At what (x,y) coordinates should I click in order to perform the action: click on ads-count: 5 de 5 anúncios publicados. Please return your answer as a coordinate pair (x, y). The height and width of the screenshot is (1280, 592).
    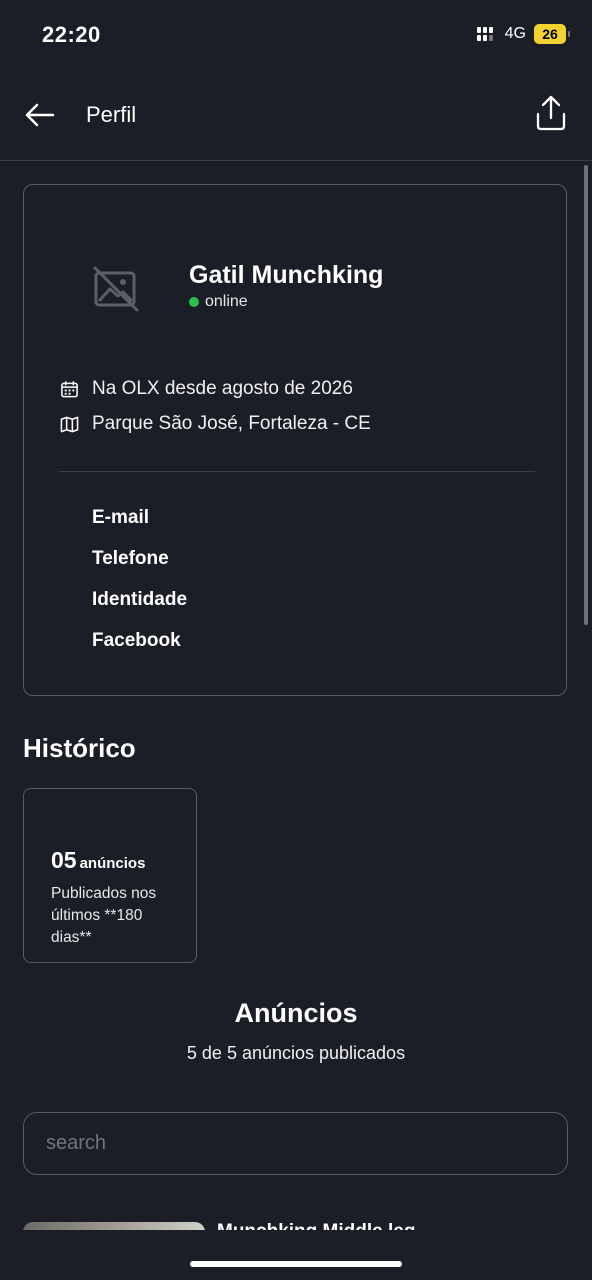
    Looking at the image, I should click on (296, 1053).